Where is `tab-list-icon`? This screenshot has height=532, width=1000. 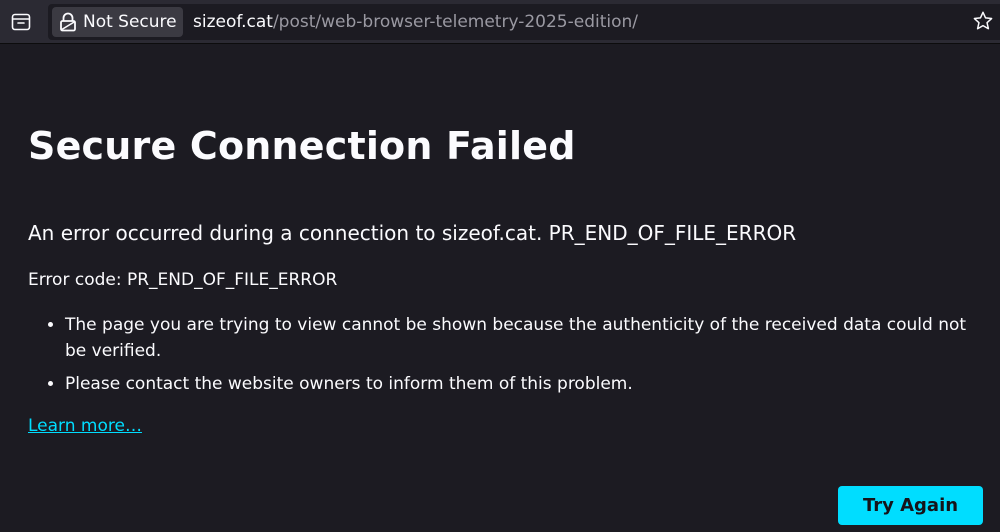 tab-list-icon is located at coordinates (21, 22).